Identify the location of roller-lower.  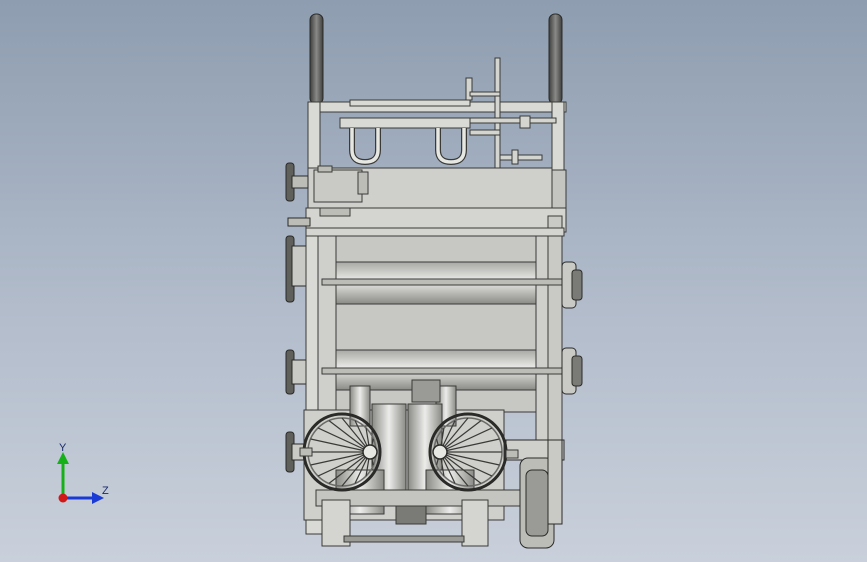
(445, 370).